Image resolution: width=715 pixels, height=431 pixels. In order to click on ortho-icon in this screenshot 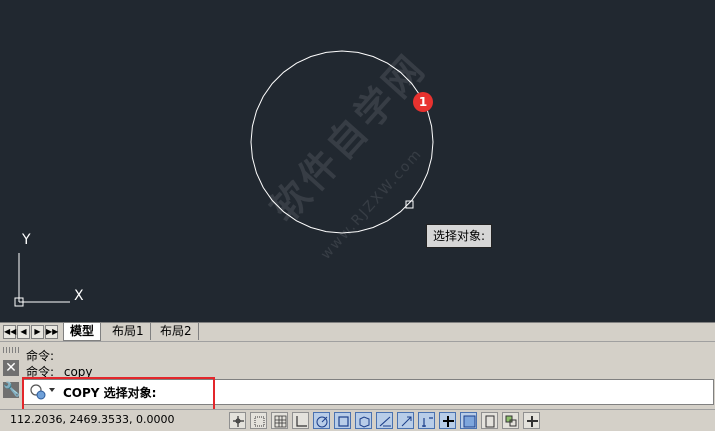, I will do `click(301, 421)`.